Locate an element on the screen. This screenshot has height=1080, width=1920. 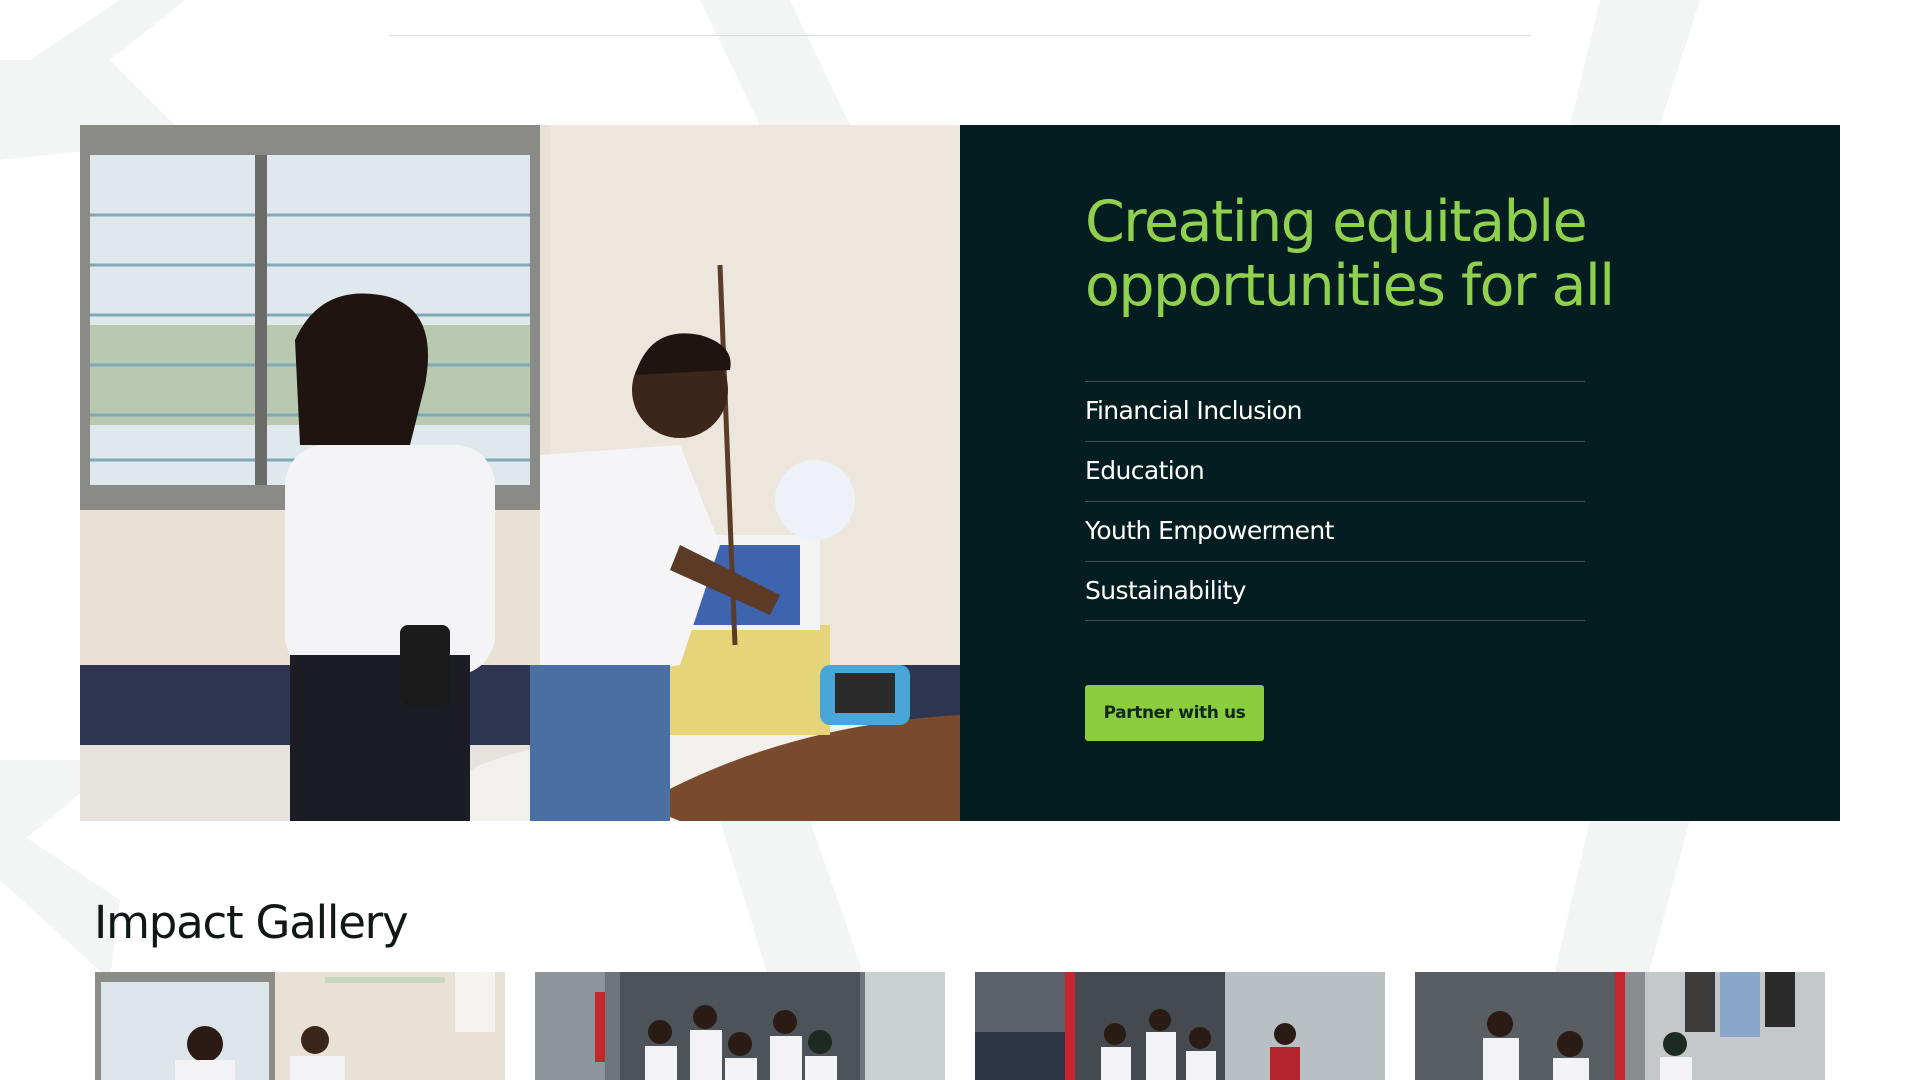
team-market-photo-icon is located at coordinates (1180, 1026).